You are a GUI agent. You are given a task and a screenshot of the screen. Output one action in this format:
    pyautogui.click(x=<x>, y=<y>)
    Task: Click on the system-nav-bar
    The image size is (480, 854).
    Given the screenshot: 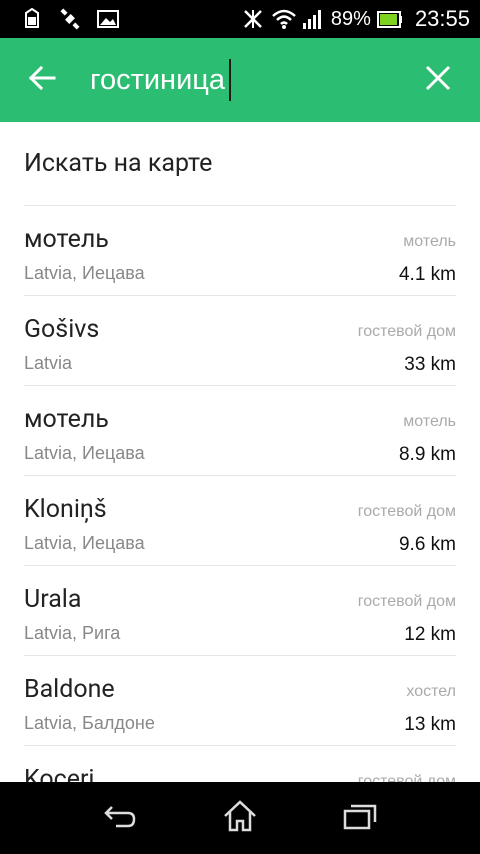 What is the action you would take?
    pyautogui.click(x=240, y=818)
    